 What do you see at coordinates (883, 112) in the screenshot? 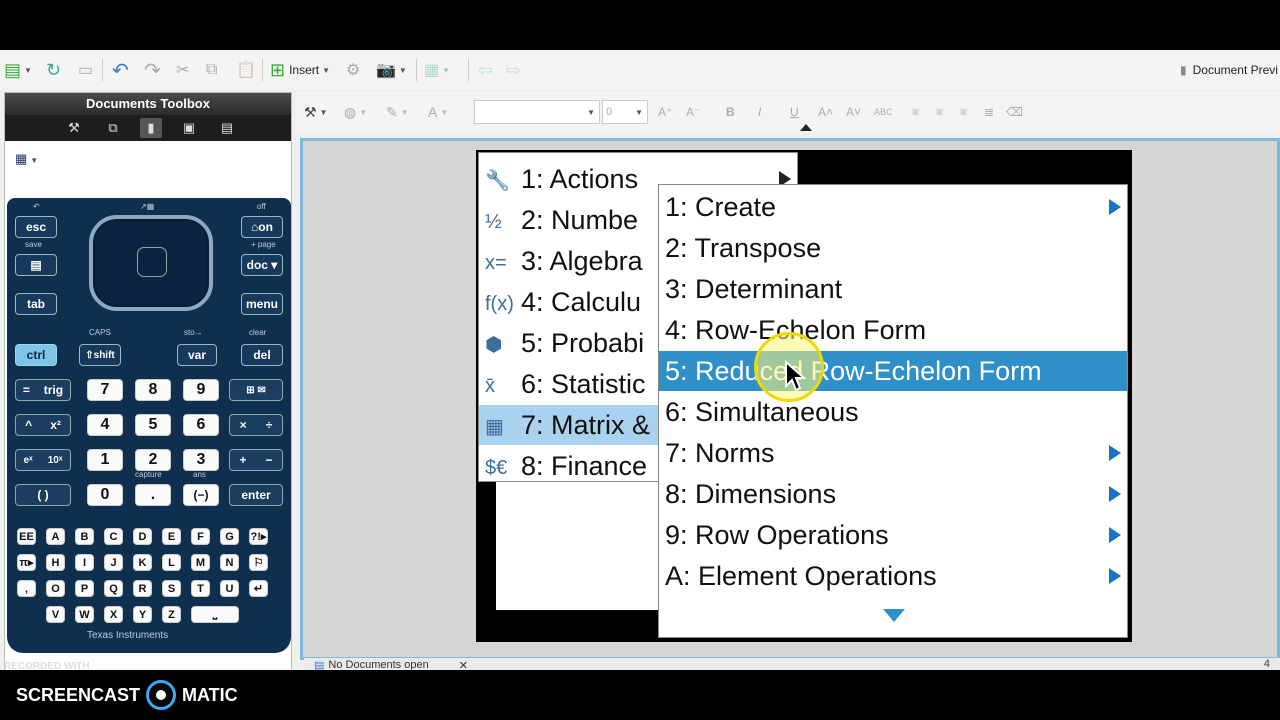
I see `strikethrough-icon: ABC` at bounding box center [883, 112].